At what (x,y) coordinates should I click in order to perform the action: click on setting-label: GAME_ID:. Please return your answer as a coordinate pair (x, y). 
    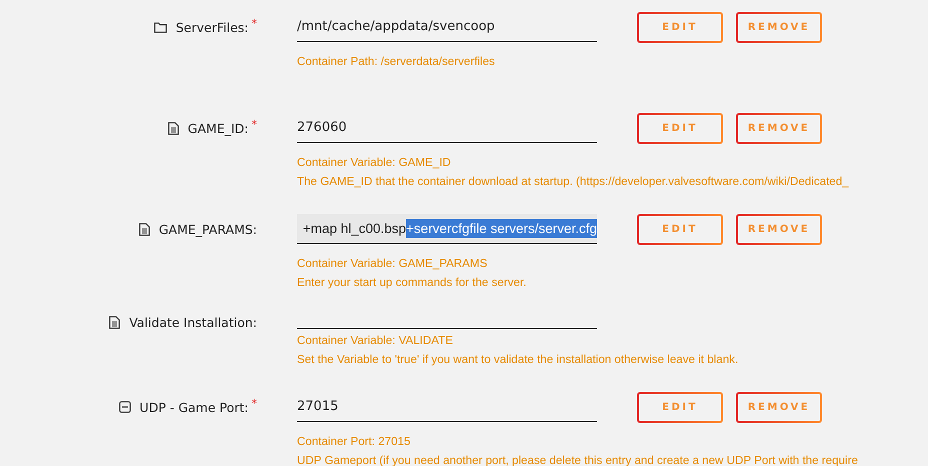
    Looking at the image, I should click on (218, 128).